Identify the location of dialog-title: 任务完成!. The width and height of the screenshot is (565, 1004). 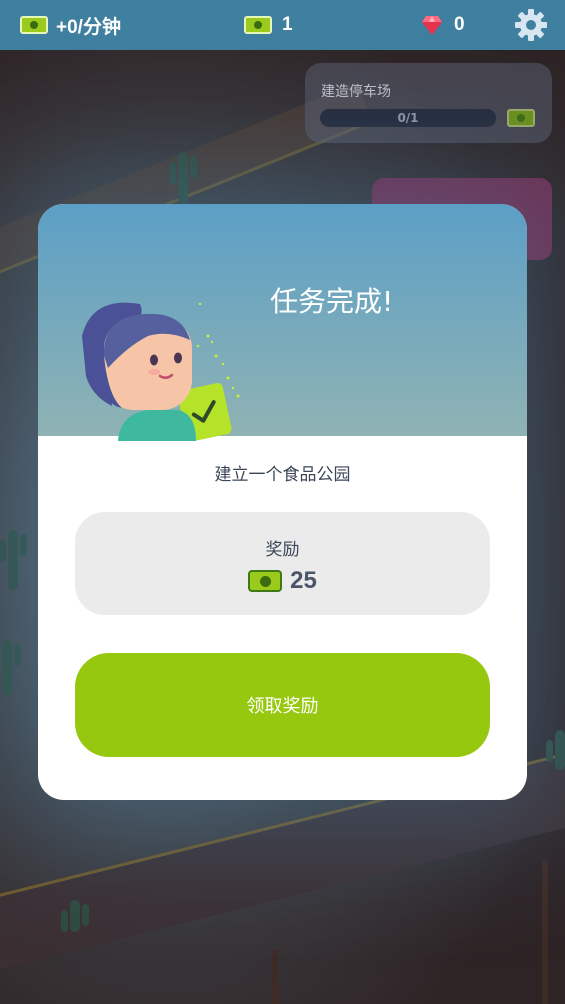
(332, 301).